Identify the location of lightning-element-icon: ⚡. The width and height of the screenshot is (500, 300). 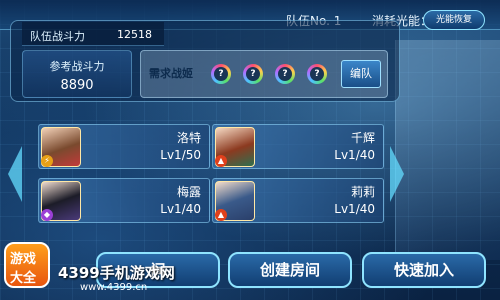
(47, 161).